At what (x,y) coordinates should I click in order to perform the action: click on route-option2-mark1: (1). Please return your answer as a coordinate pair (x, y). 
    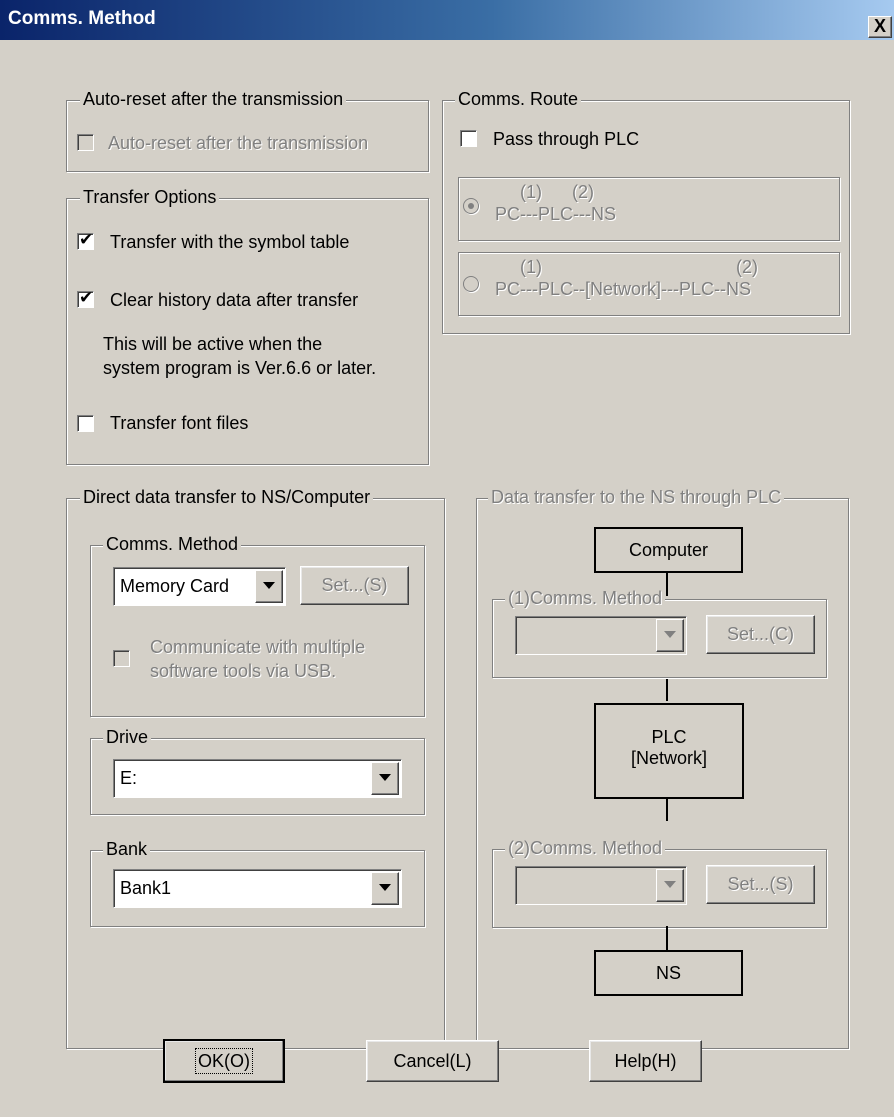
    Looking at the image, I should click on (531, 267).